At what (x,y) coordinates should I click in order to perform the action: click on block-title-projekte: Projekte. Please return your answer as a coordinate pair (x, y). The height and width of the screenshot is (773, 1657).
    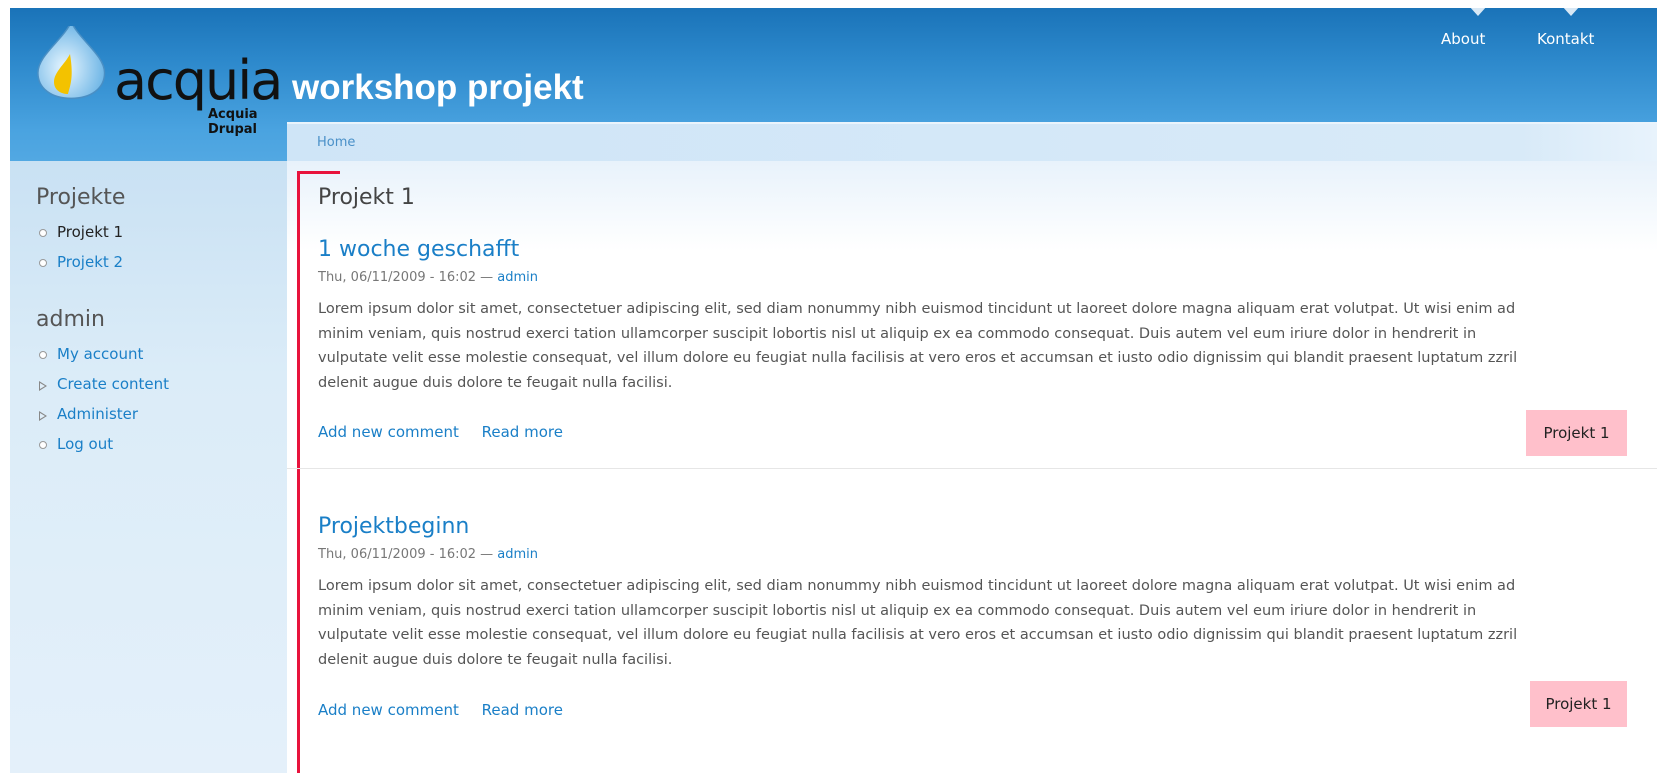
    Looking at the image, I should click on (81, 197).